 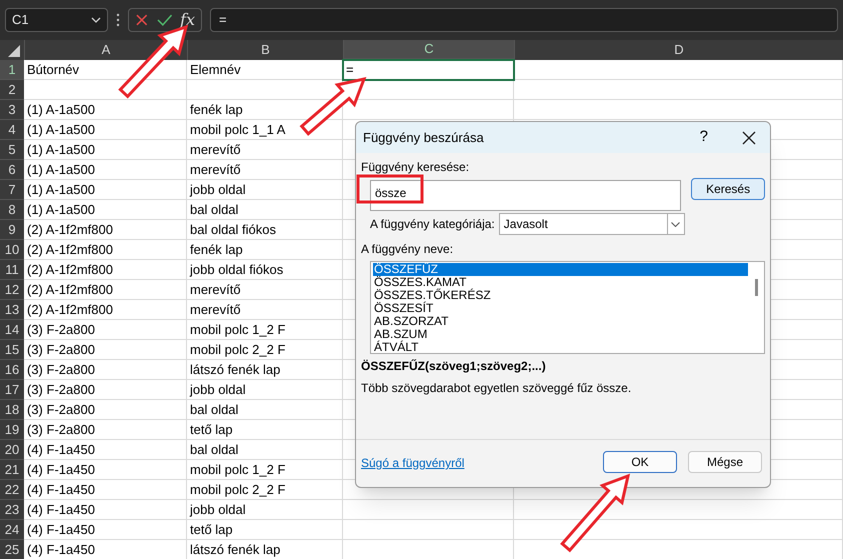 I want to click on row-header: 3, so click(x=12, y=110).